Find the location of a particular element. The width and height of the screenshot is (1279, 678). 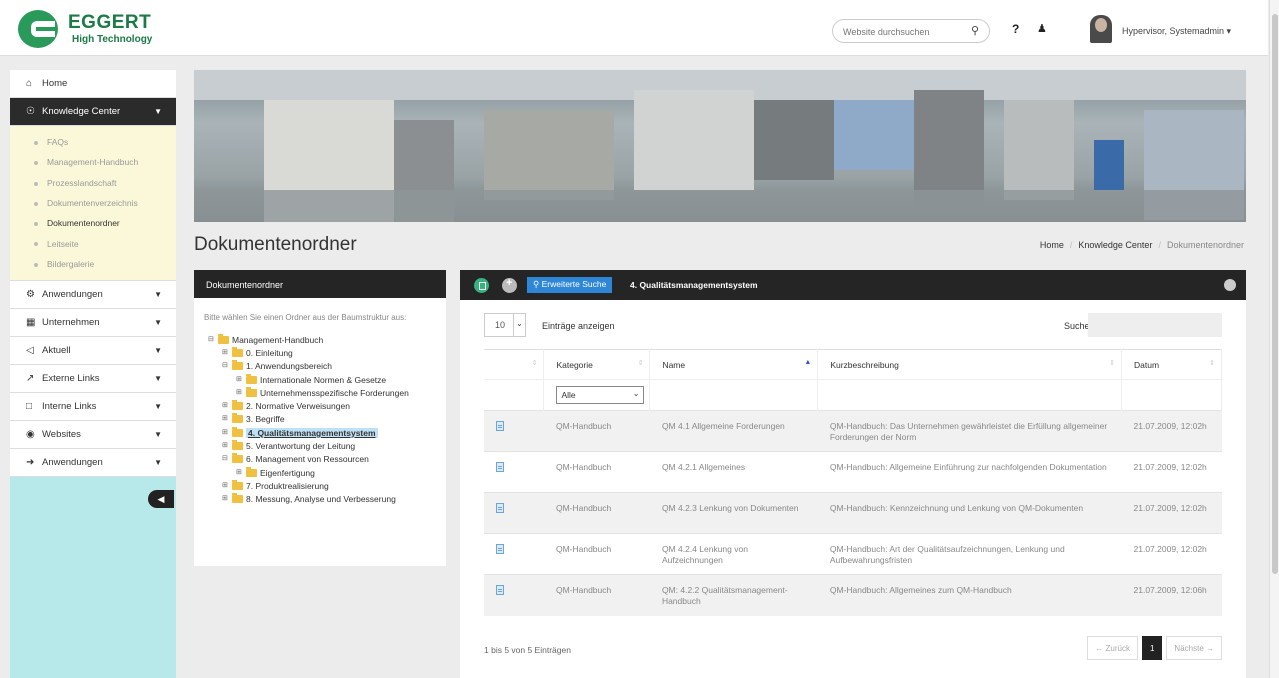

cell-name: QM: 4.2.2 Qualitätsmanagement-Handbuch is located at coordinates (733, 595).